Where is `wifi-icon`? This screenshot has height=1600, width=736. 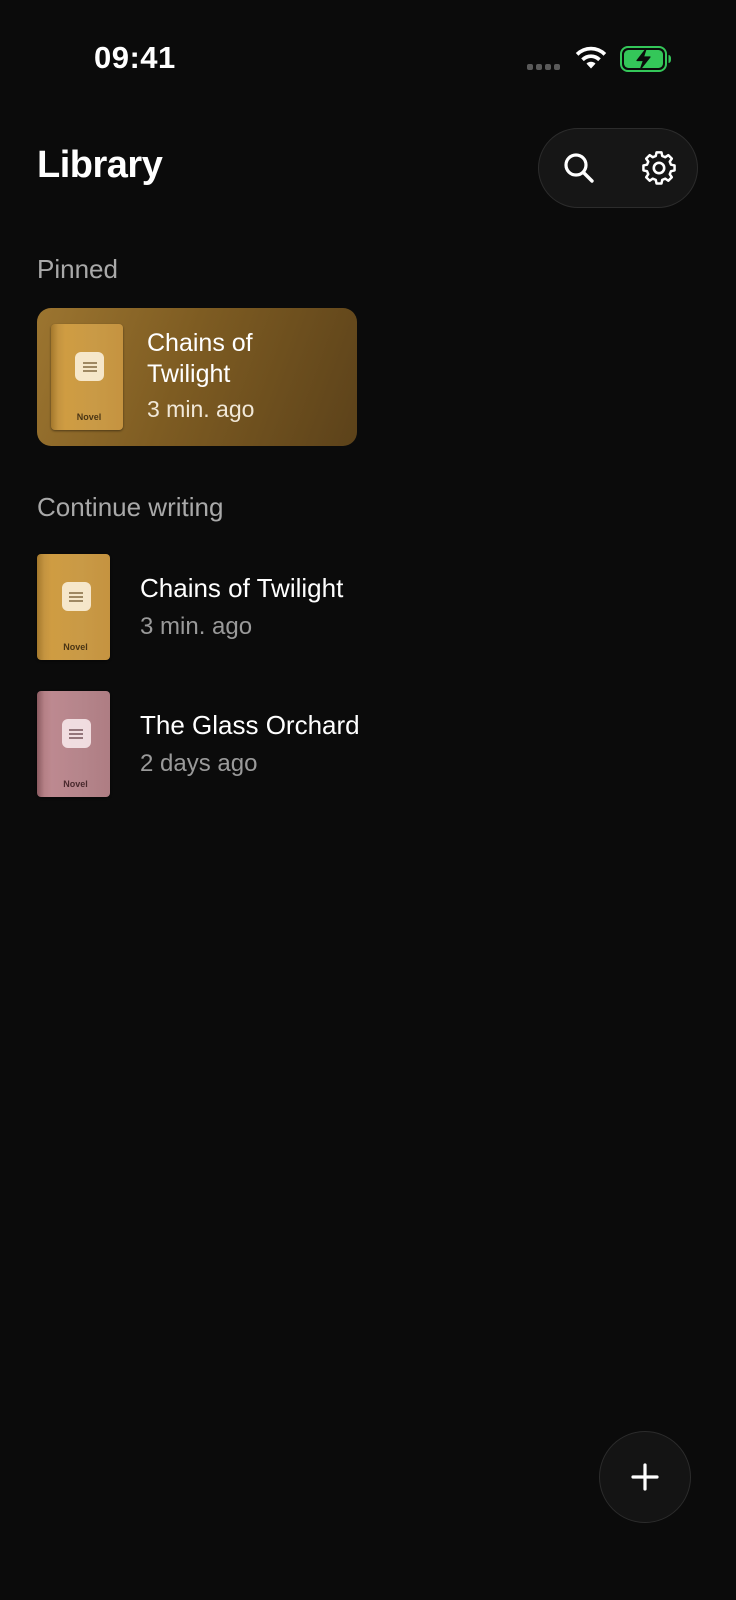
wifi-icon is located at coordinates (591, 57).